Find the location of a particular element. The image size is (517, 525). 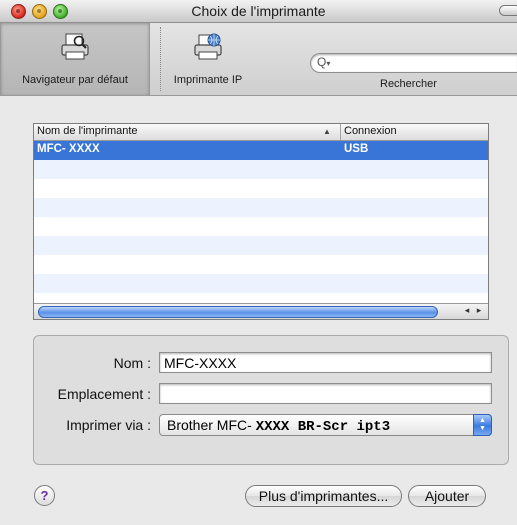

column-header-printer-name: Nom de l'imprimante is located at coordinates (87, 131).